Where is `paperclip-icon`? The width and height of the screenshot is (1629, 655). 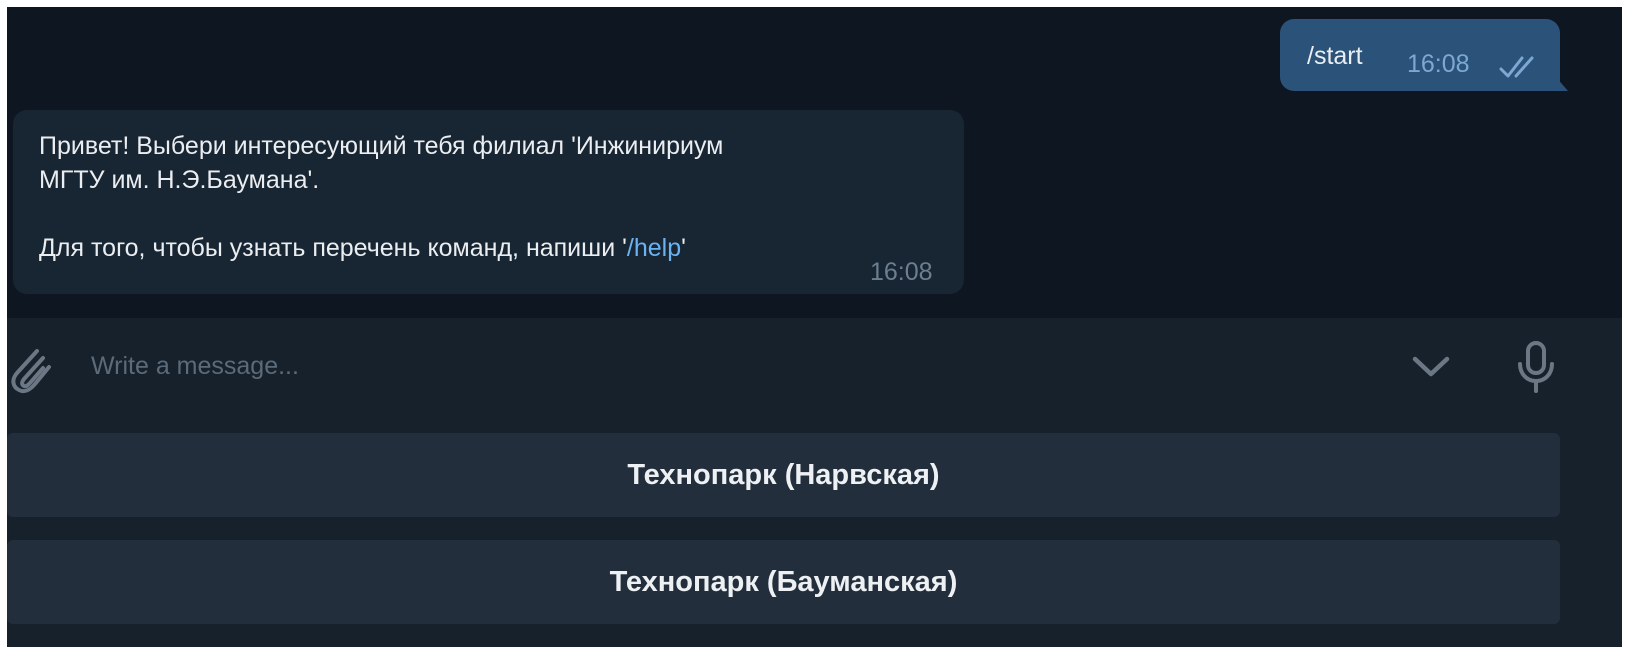
paperclip-icon is located at coordinates (30, 369).